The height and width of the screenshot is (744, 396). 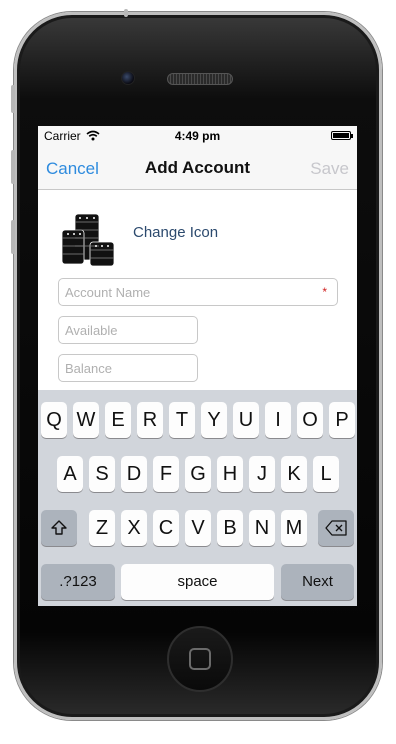 I want to click on save-button: Save, so click(x=329, y=169).